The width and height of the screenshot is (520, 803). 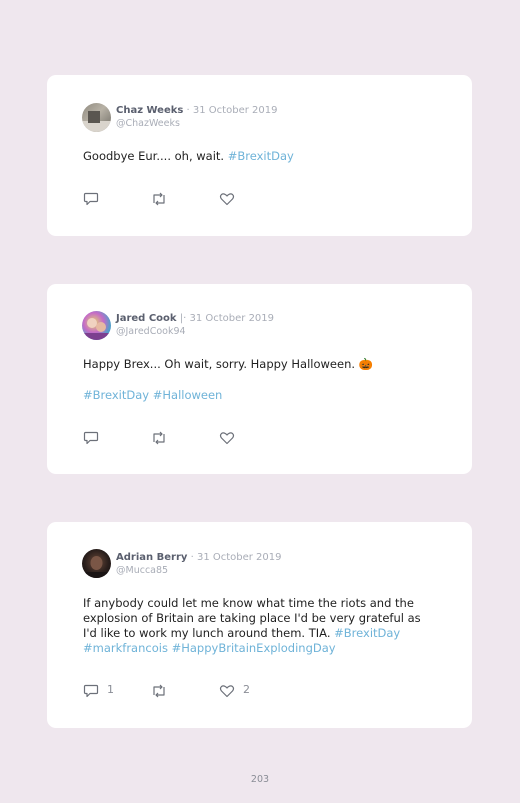 I want to click on author-name: Chaz Weeks, so click(x=149, y=110).